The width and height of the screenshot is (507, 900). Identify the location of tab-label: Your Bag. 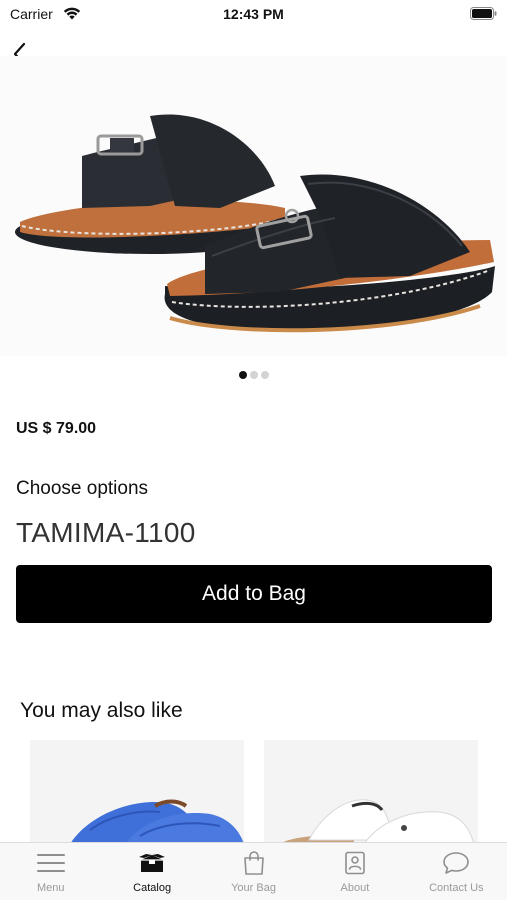
(253, 888).